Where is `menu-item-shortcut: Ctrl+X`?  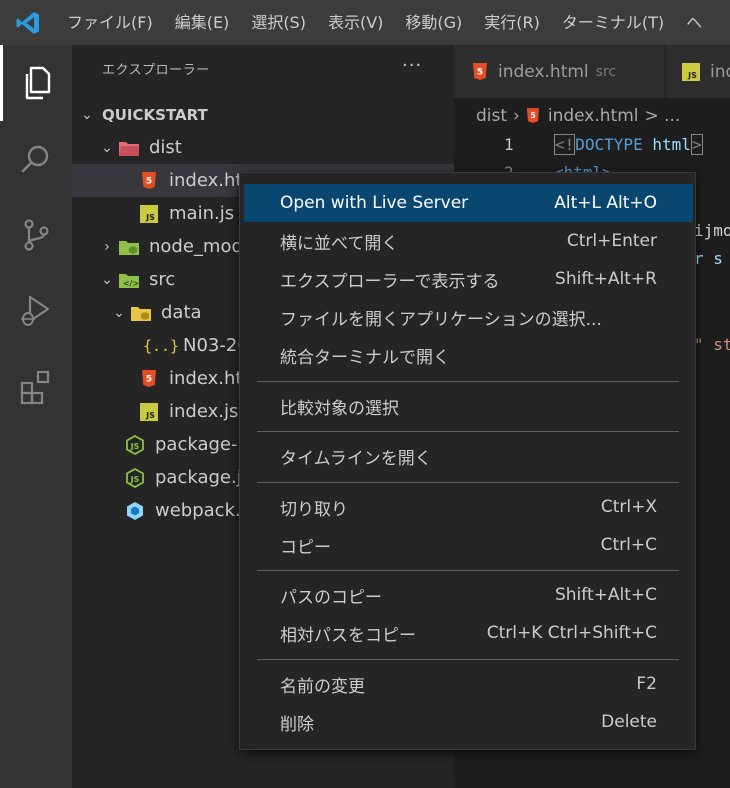
menu-item-shortcut: Ctrl+X is located at coordinates (628, 507).